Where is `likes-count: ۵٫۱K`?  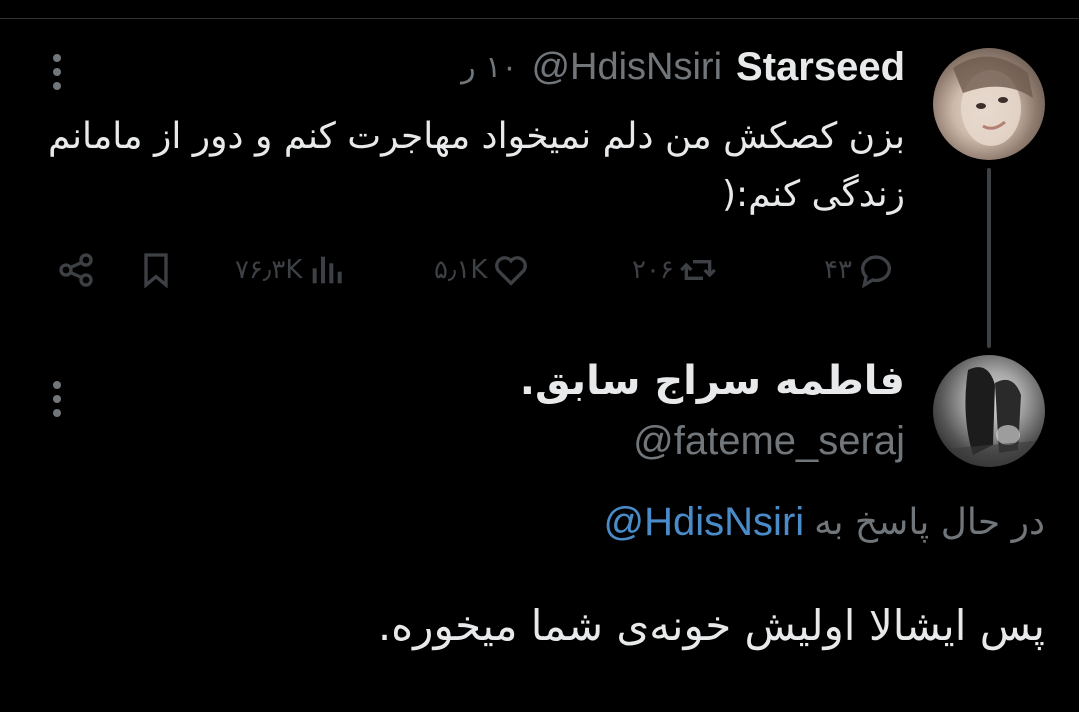
likes-count: ۵٫۱K is located at coordinates (461, 270).